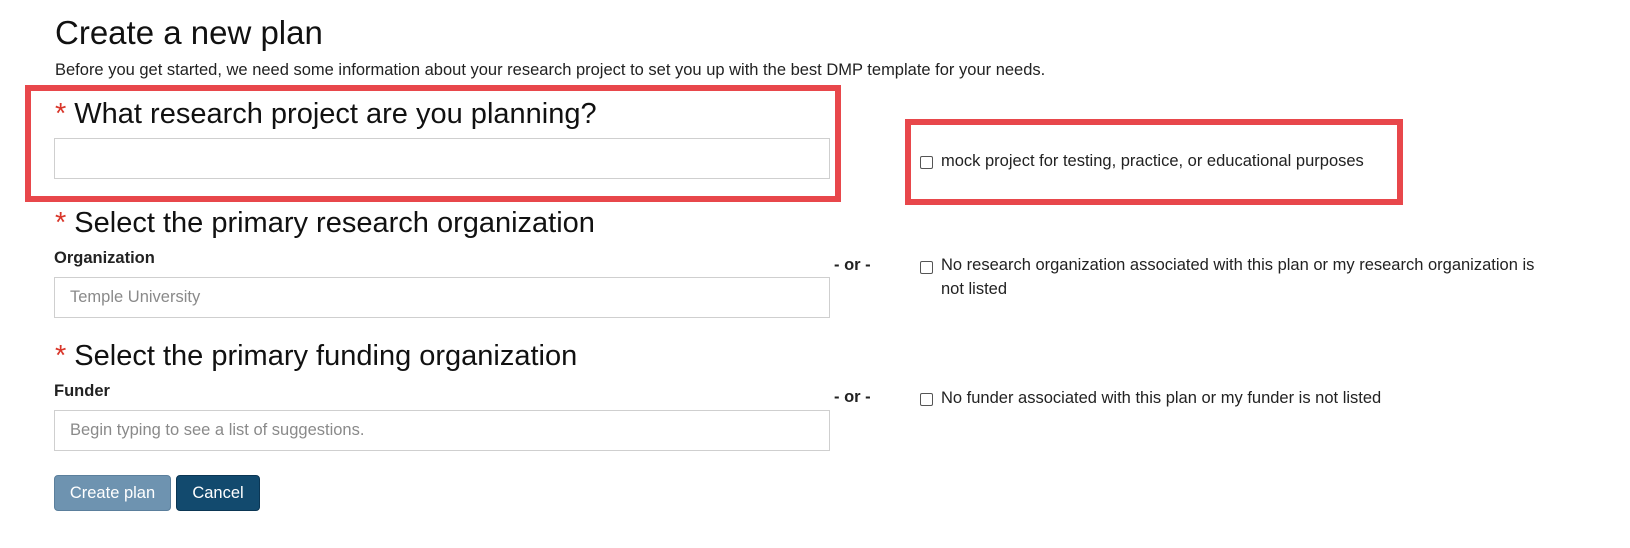 This screenshot has height=548, width=1630. What do you see at coordinates (82, 391) in the screenshot?
I see `funder-field-label: Funder` at bounding box center [82, 391].